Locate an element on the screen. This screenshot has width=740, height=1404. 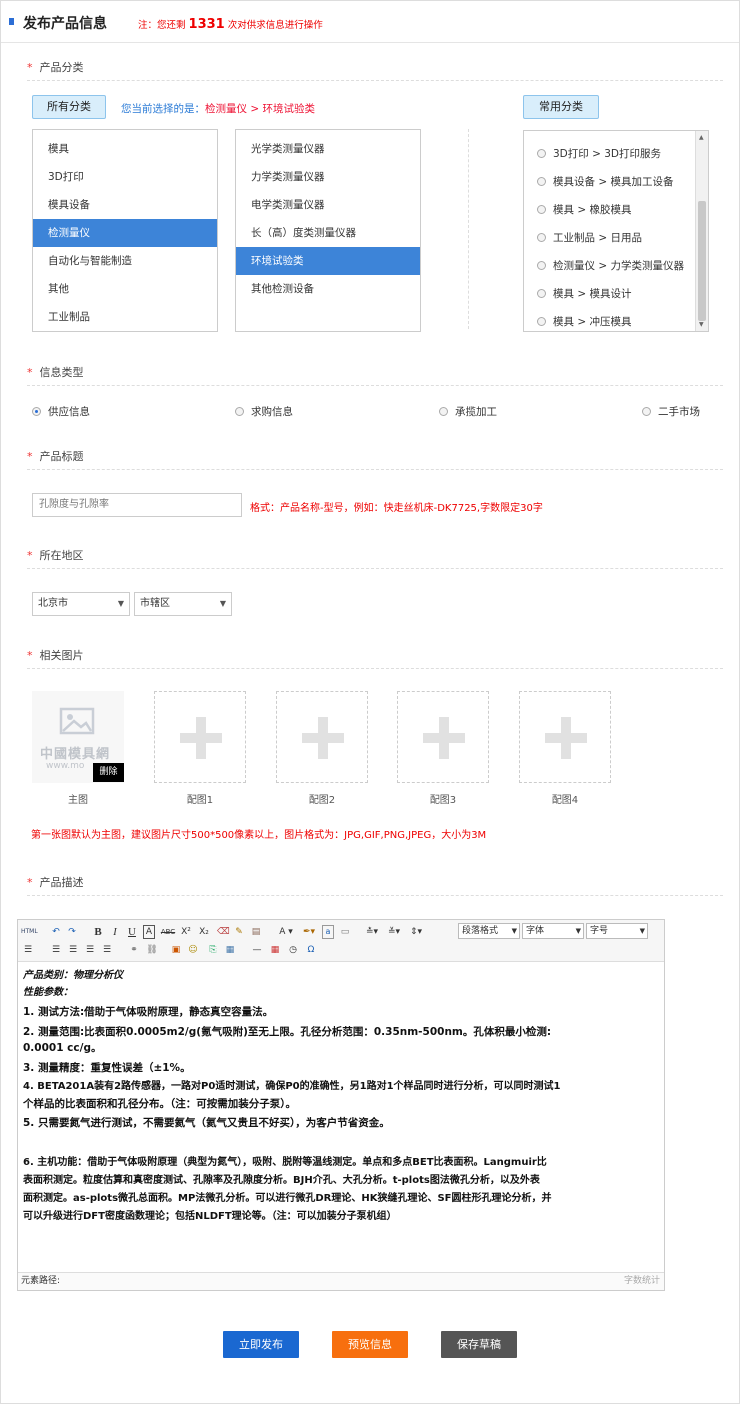
eraser-icon: ⌫ is located at coordinates (223, 932).